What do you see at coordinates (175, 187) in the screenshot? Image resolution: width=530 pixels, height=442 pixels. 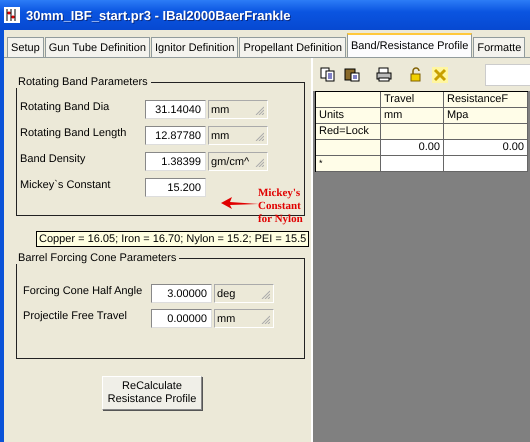 I see `input-field: 15.200` at bounding box center [175, 187].